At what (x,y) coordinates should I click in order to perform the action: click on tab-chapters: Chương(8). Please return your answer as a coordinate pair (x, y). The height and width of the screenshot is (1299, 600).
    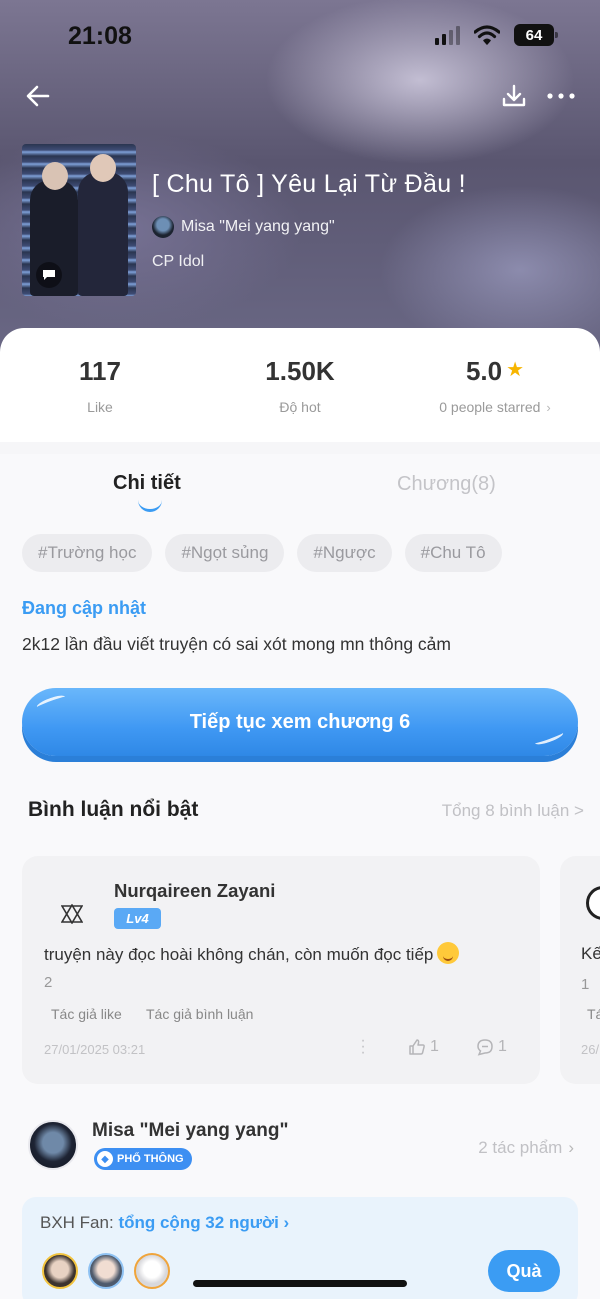
    Looking at the image, I should click on (446, 484).